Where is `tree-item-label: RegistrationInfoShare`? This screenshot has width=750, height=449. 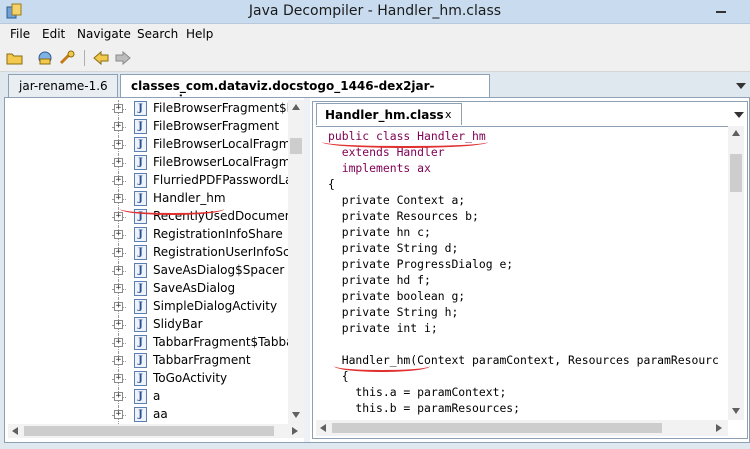
tree-item-label: RegistrationInfoShare is located at coordinates (218, 234).